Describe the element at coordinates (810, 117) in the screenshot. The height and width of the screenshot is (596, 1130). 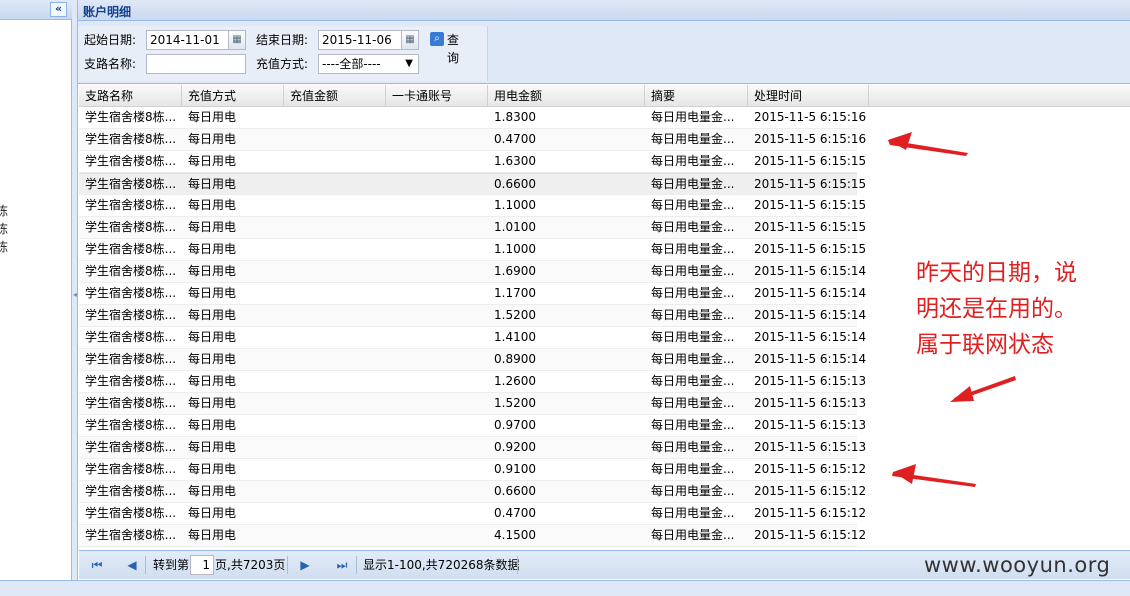
I see `cell-process-time: 2015-11-5 6:15:16` at that location.